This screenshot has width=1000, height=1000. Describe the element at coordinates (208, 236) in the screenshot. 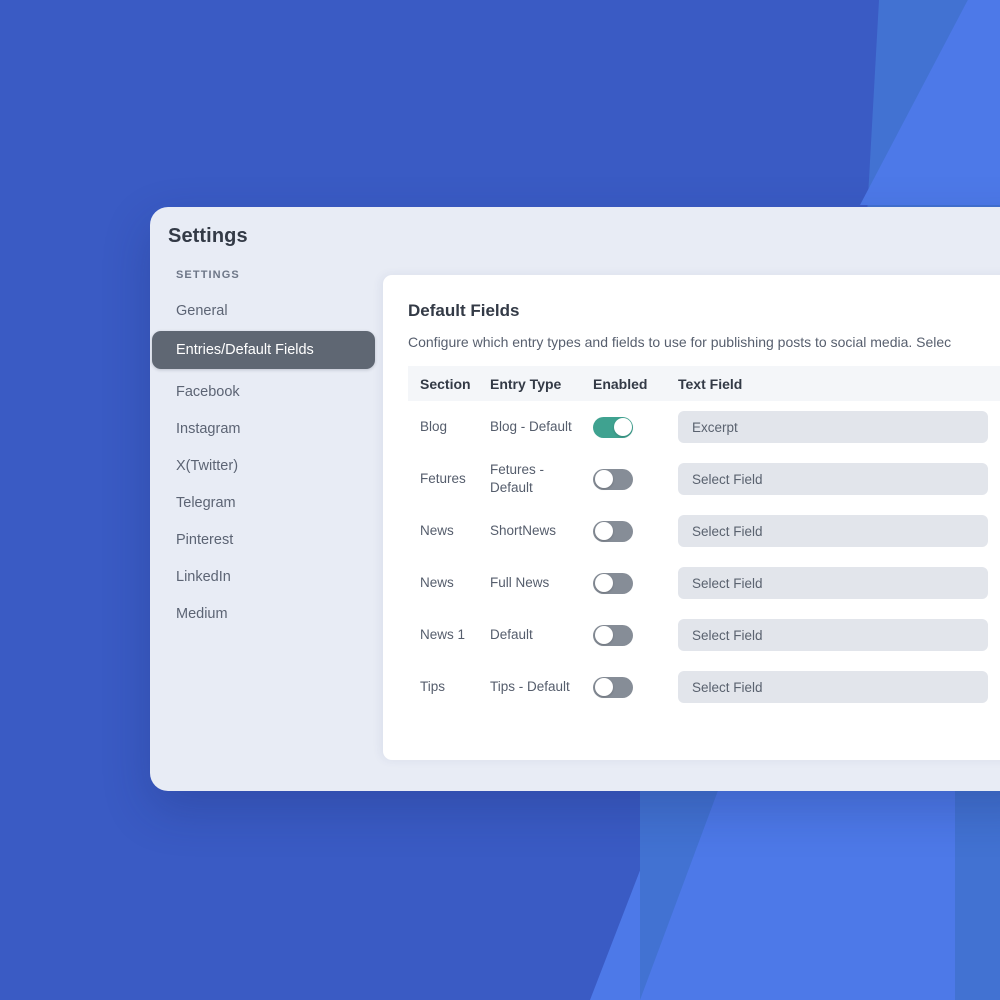

I see `page-title: Settings` at that location.